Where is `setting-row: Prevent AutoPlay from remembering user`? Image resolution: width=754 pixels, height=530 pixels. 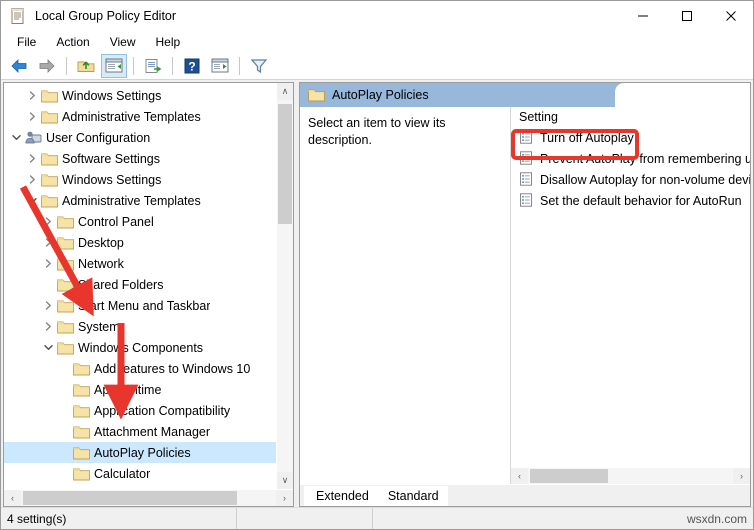 setting-row: Prevent AutoPlay from remembering user is located at coordinates (630, 158).